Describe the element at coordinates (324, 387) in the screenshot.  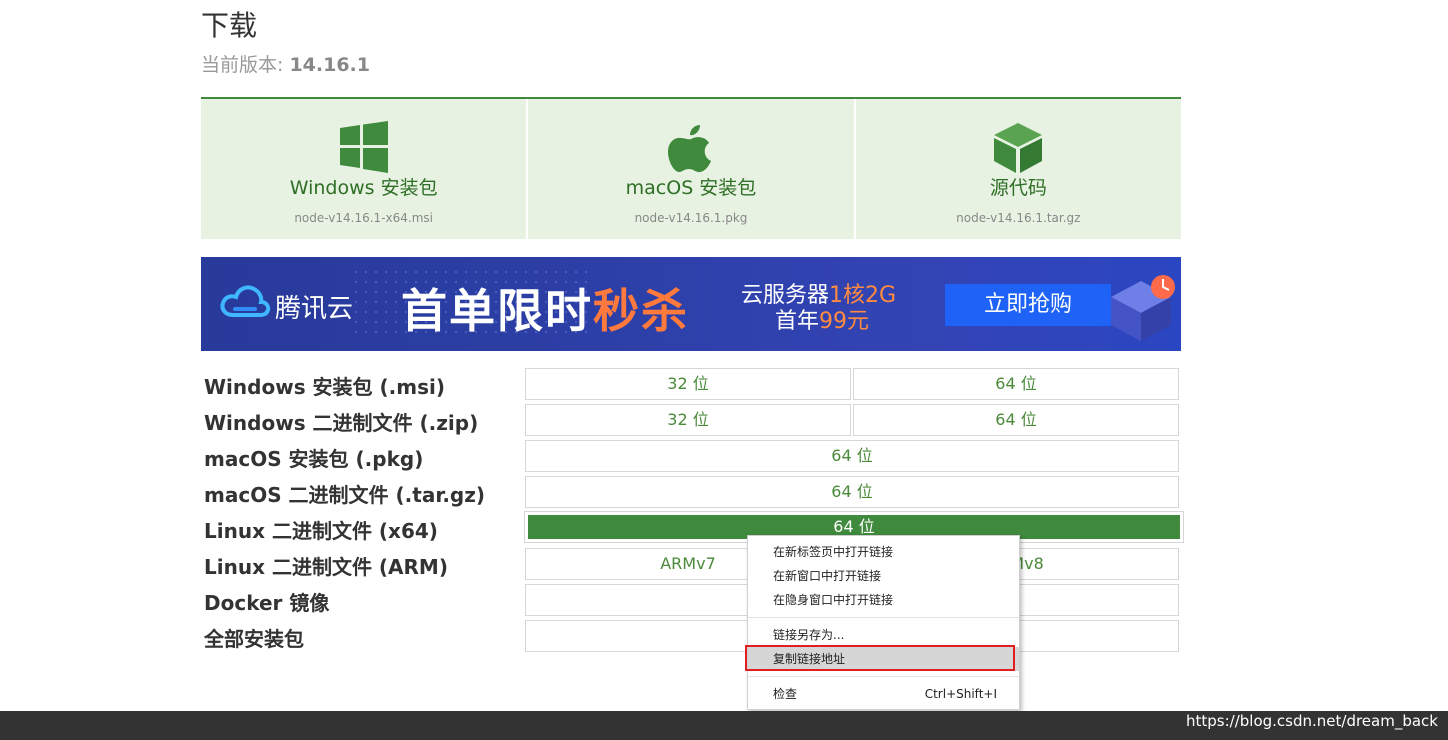
I see `row-label: Windows 安装包 (.msi)` at that location.